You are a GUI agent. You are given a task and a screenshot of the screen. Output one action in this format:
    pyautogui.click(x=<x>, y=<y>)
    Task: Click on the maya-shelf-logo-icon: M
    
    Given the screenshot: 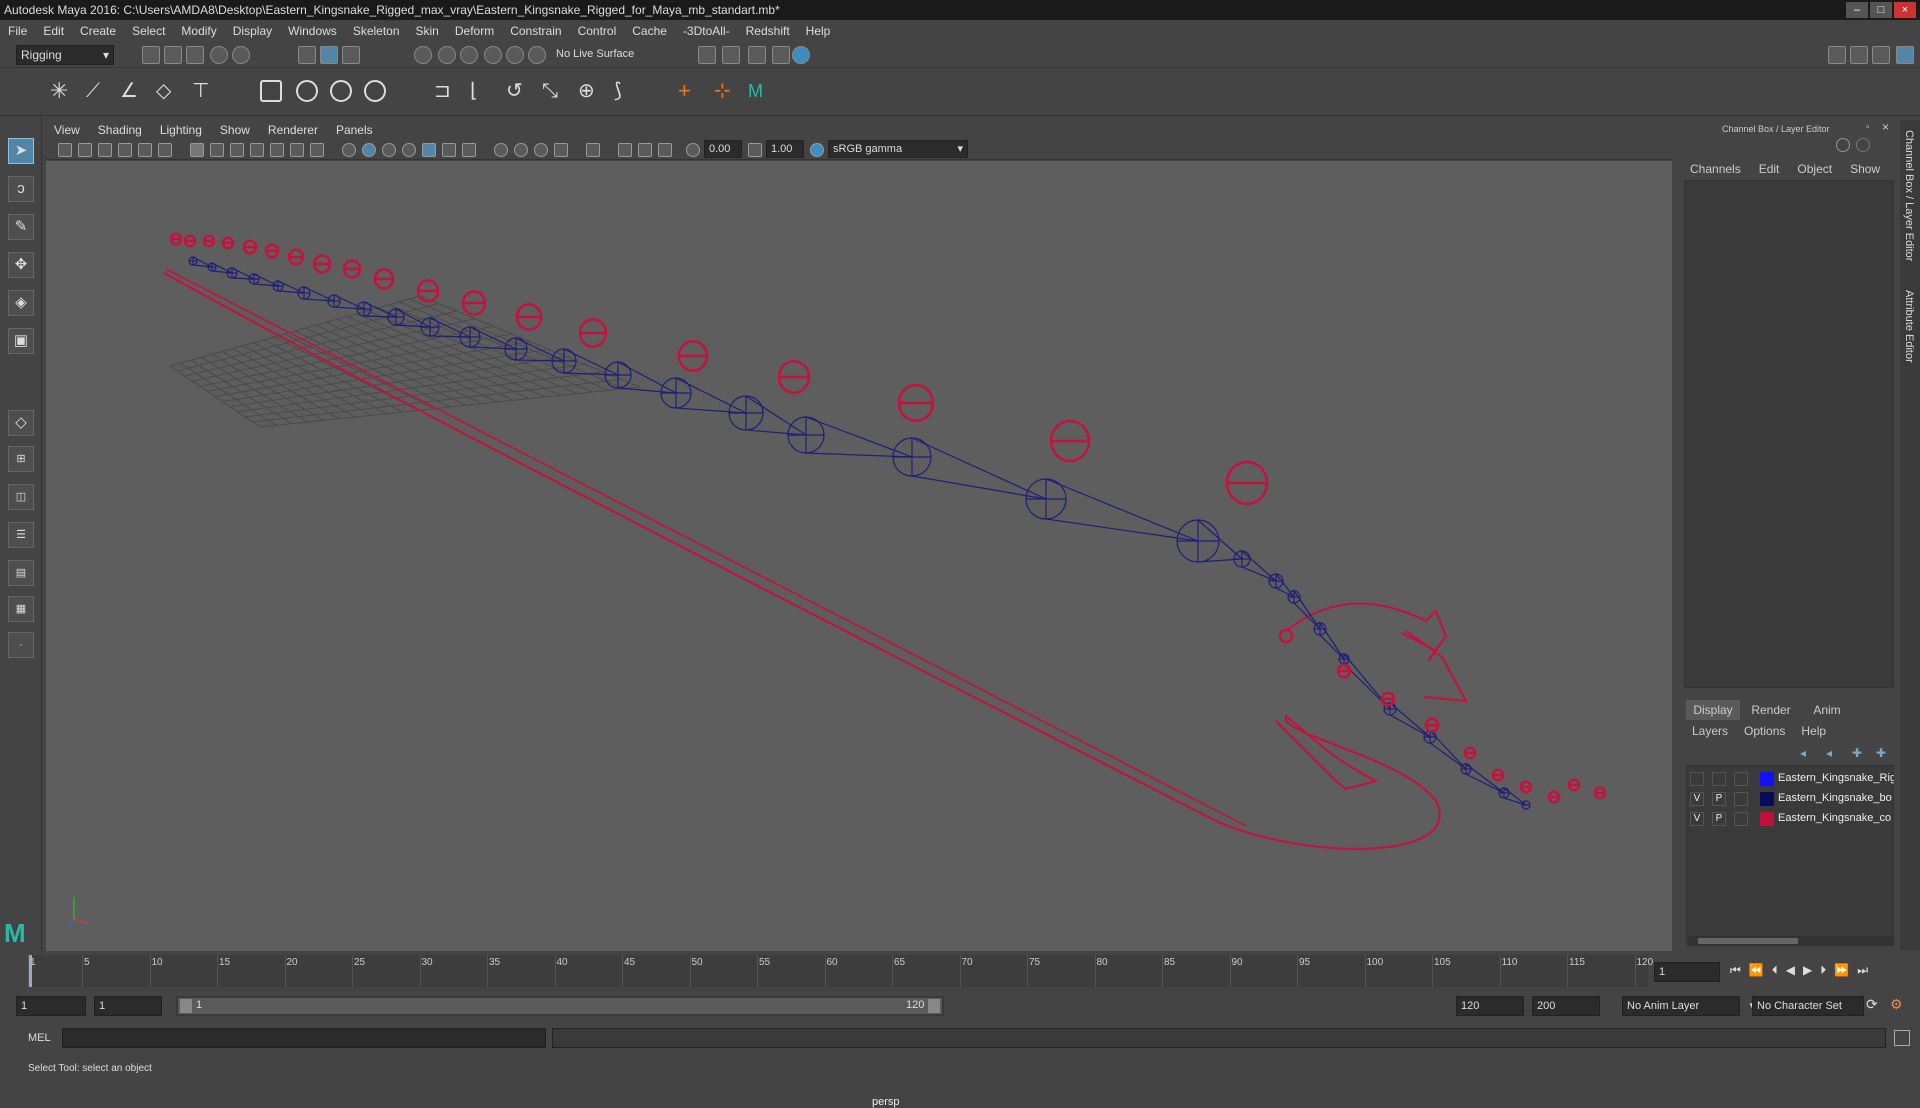 What is the action you would take?
    pyautogui.click(x=759, y=91)
    